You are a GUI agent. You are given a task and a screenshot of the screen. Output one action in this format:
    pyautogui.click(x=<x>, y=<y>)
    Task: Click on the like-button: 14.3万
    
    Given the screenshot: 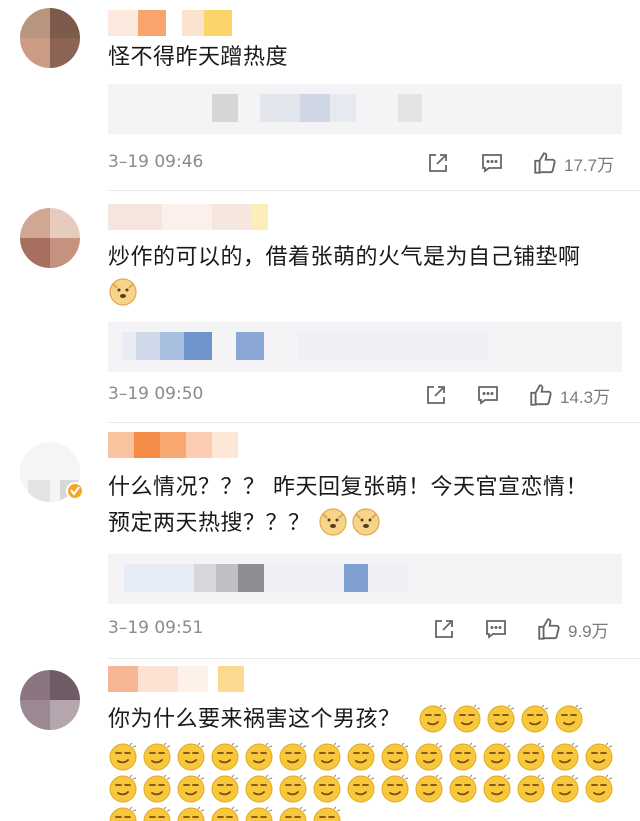 What is the action you would take?
    pyautogui.click(x=569, y=395)
    